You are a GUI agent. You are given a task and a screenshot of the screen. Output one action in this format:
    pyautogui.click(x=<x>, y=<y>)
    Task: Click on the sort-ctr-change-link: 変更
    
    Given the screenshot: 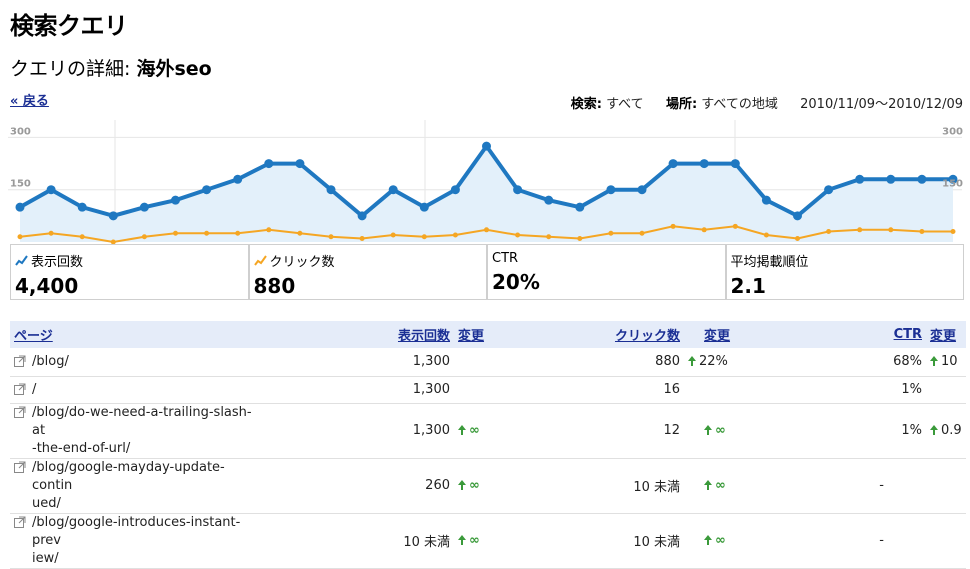 What is the action you would take?
    pyautogui.click(x=943, y=336)
    